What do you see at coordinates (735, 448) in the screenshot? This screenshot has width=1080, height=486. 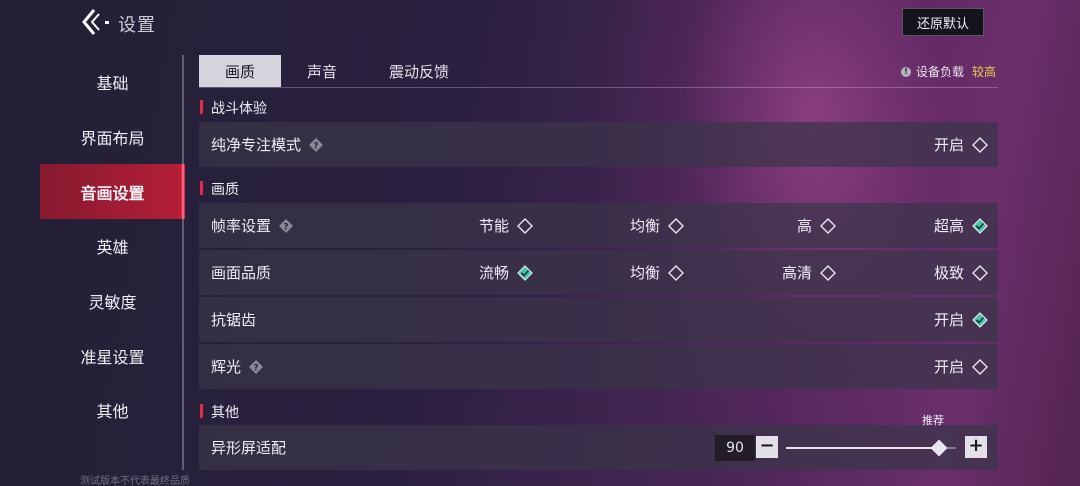 I see `notch-value: 90` at bounding box center [735, 448].